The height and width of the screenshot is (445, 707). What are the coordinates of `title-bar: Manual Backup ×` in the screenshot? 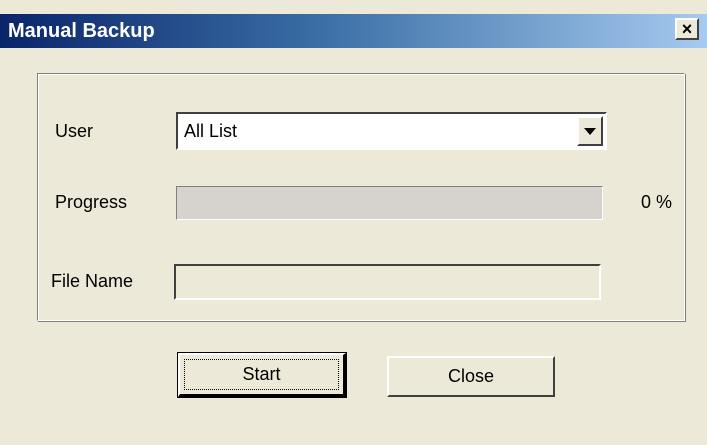 It's located at (353, 31).